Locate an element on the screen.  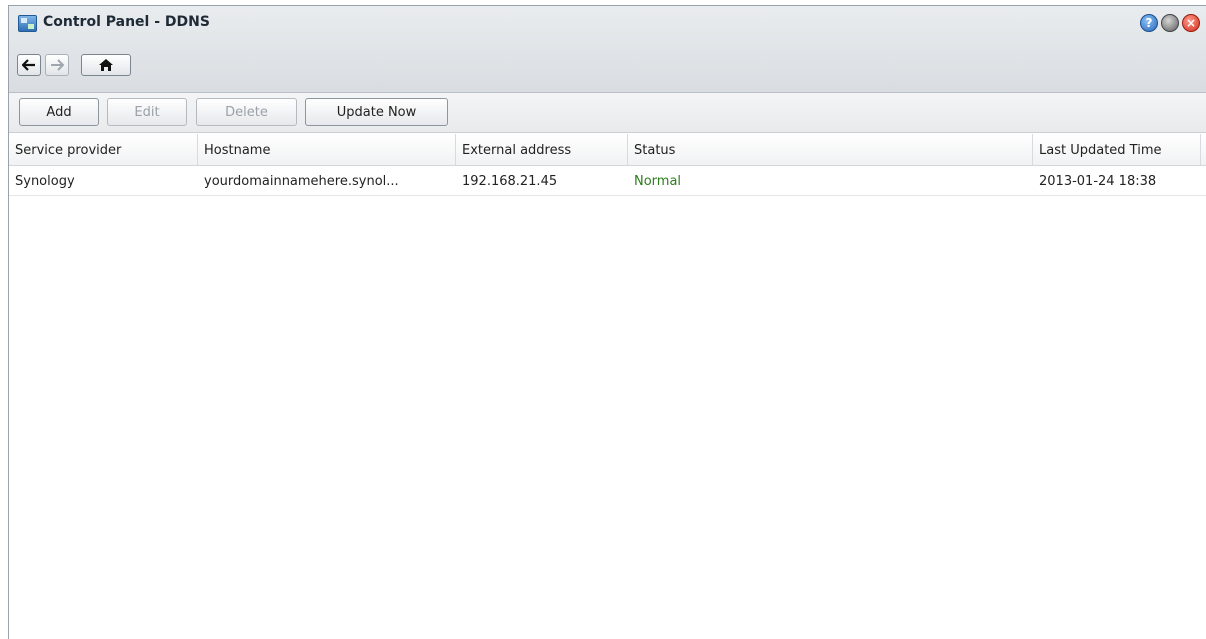
home-button is located at coordinates (106, 65).